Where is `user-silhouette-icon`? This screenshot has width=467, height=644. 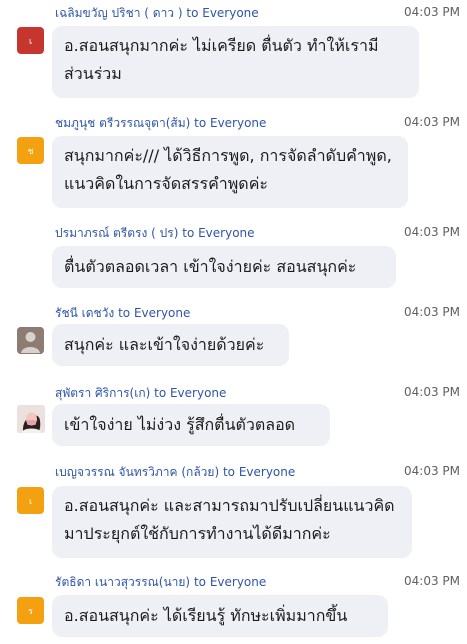
user-silhouette-icon is located at coordinates (30, 340).